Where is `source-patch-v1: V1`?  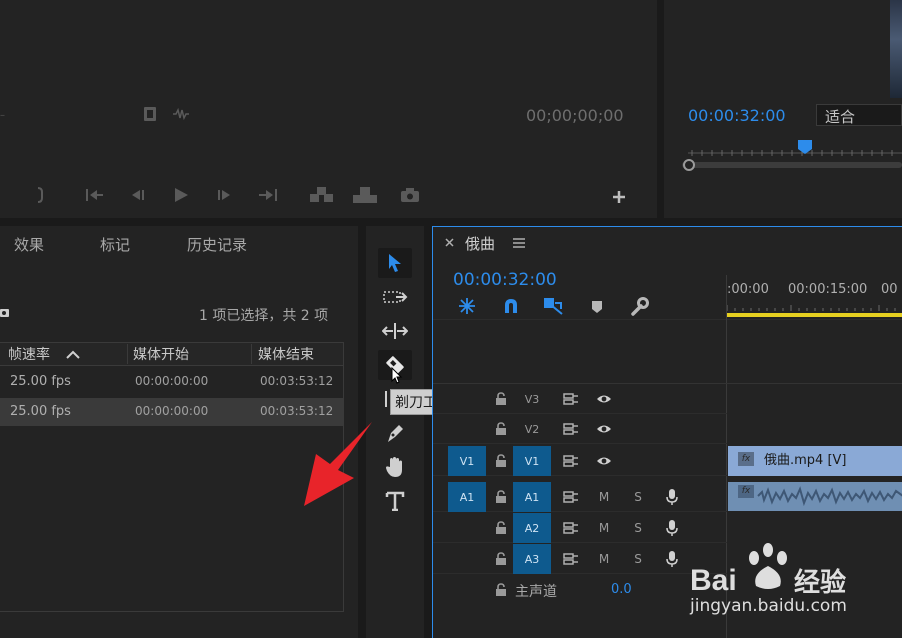 source-patch-v1: V1 is located at coordinates (467, 461).